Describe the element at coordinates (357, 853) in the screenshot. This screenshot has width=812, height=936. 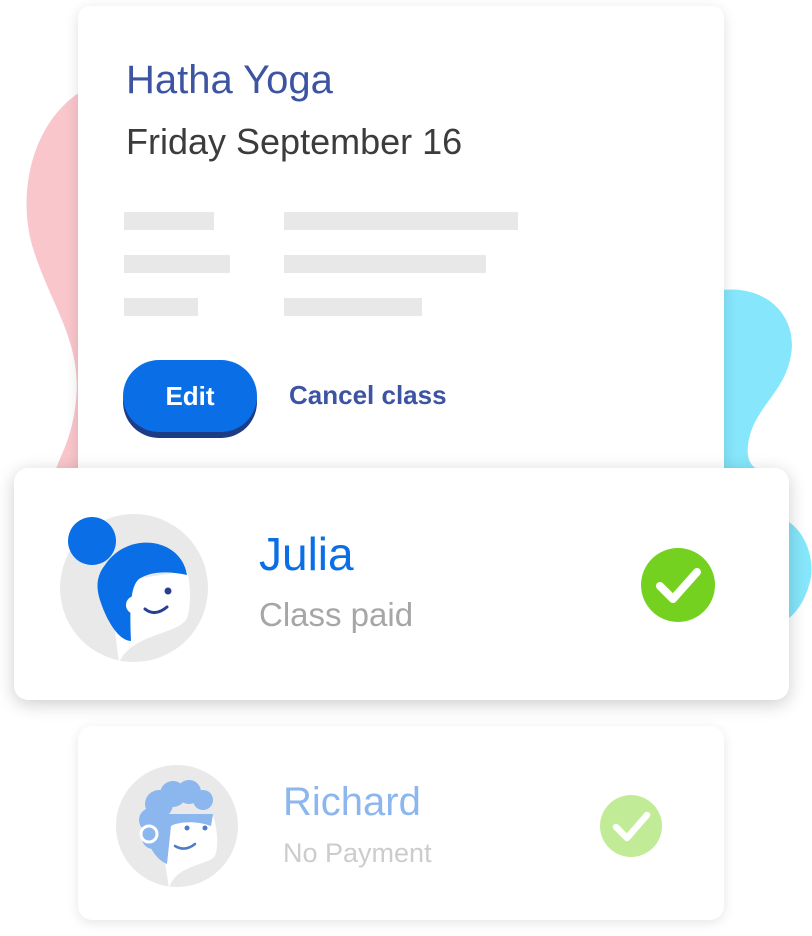
I see `payment-status: No Payment` at that location.